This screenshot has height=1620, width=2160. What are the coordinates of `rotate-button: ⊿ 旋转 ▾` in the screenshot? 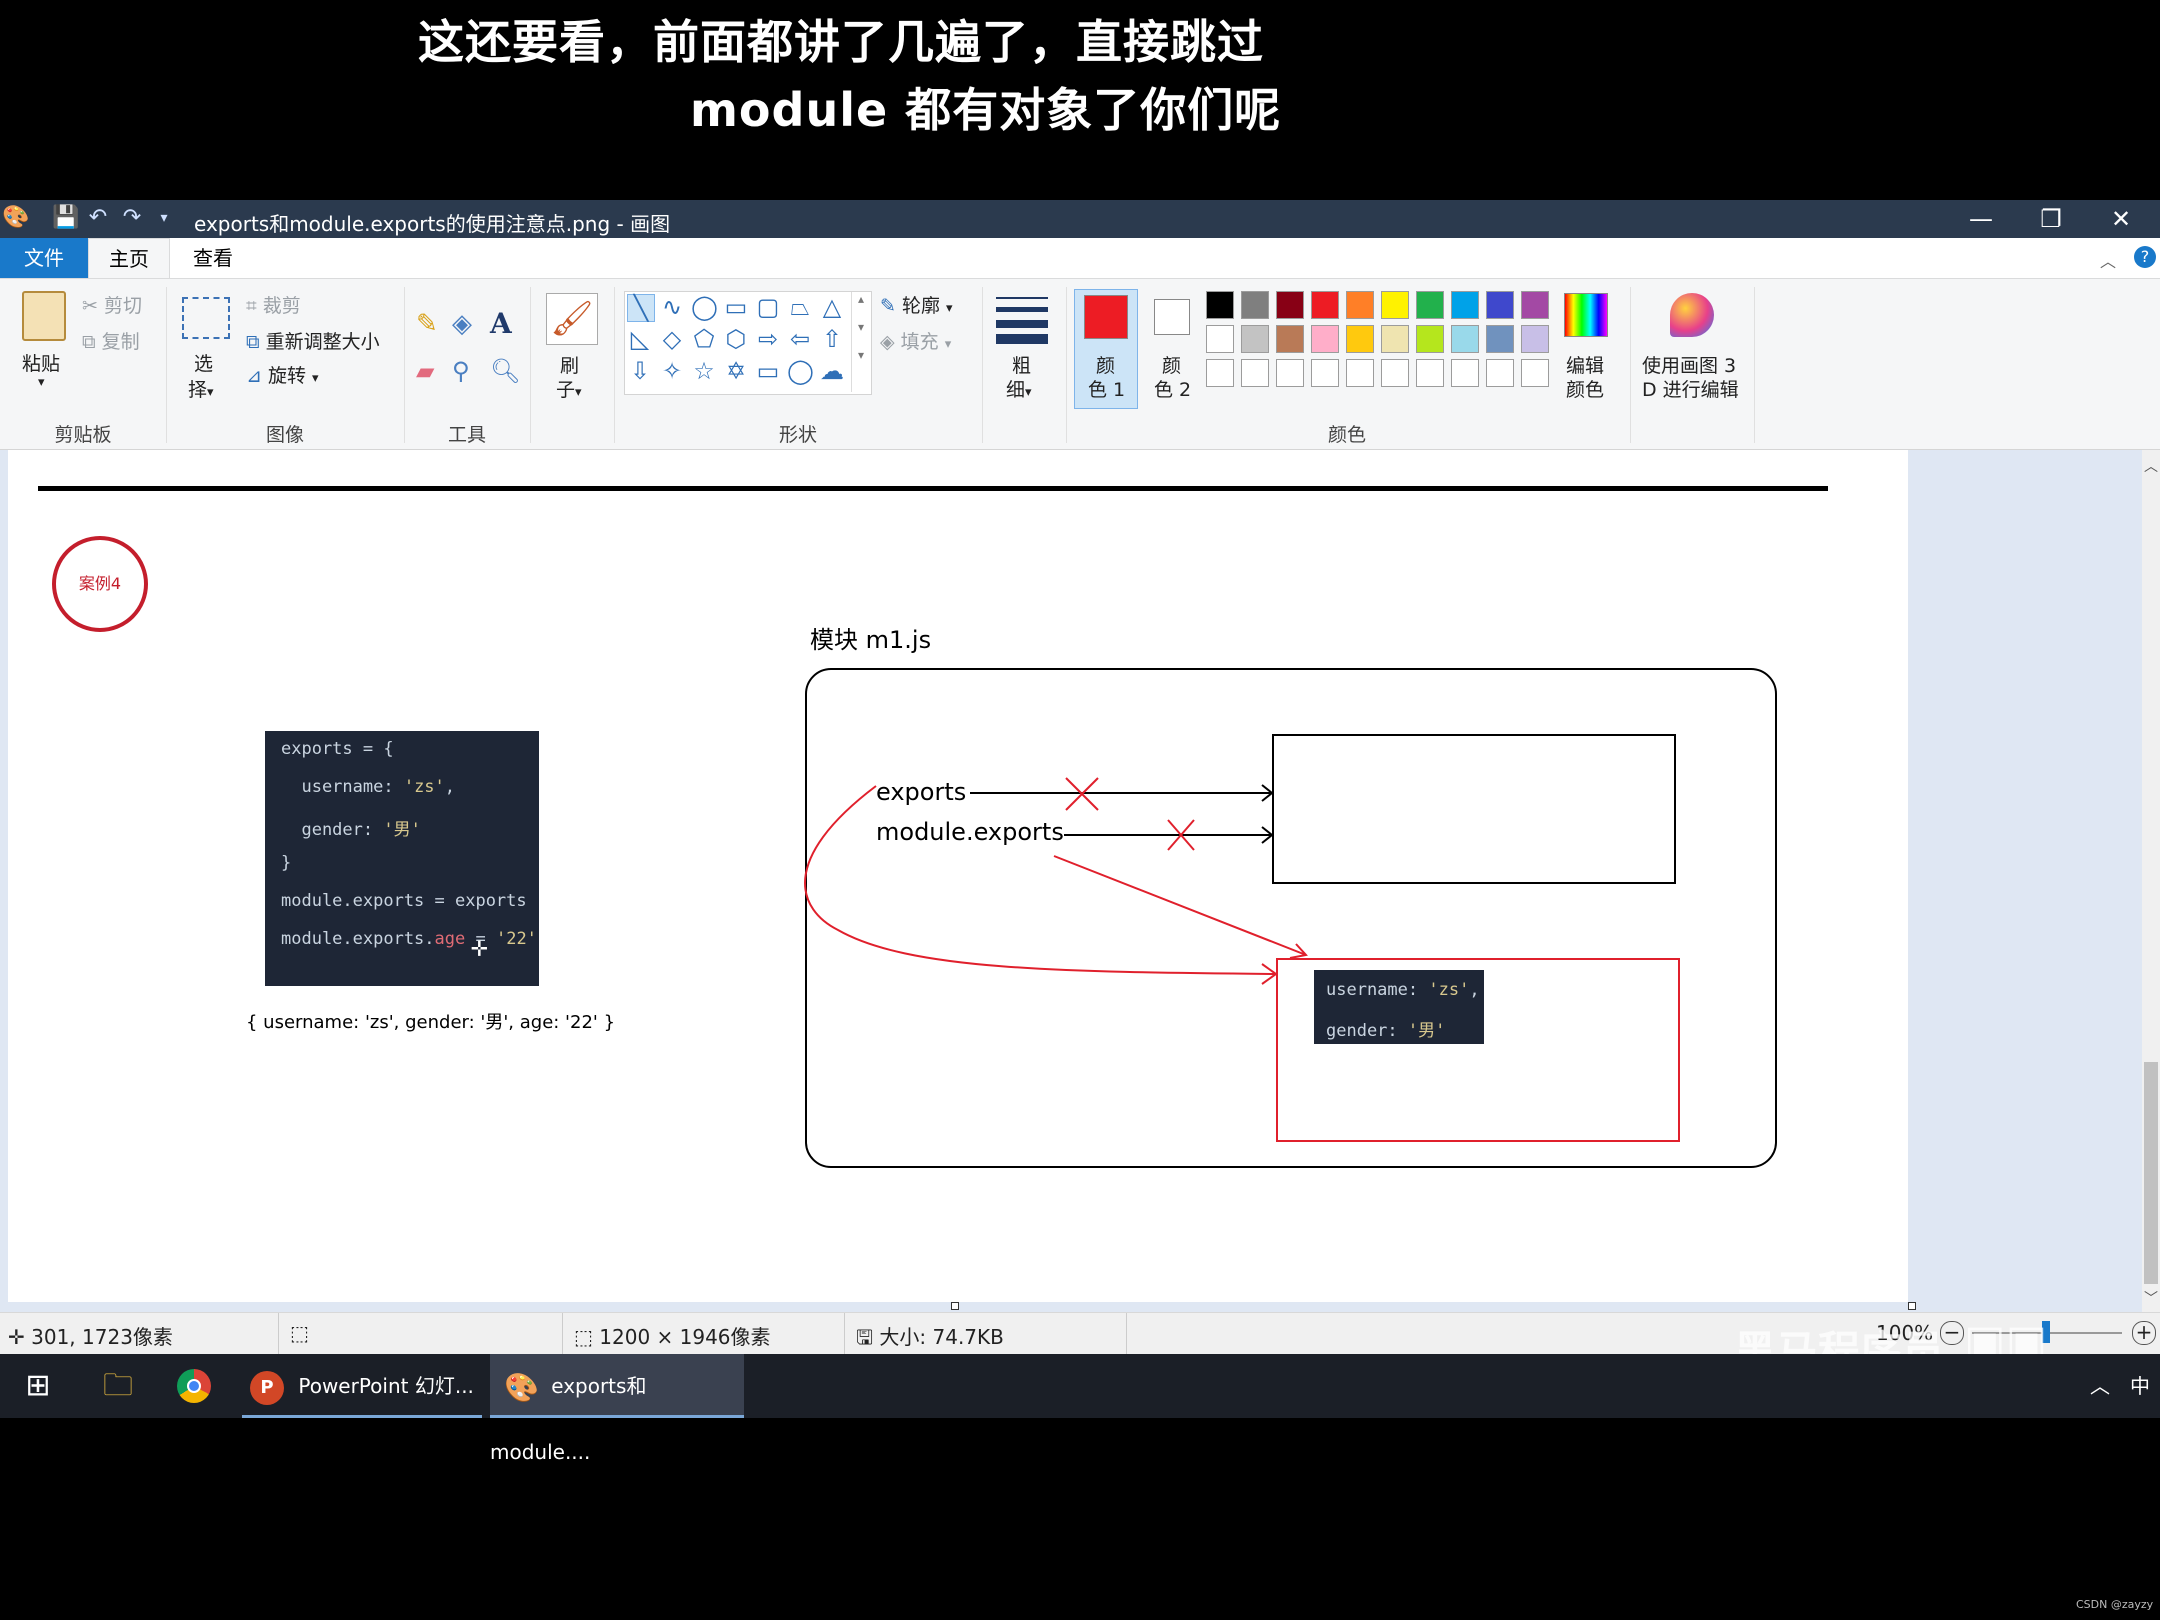 It's located at (282, 374).